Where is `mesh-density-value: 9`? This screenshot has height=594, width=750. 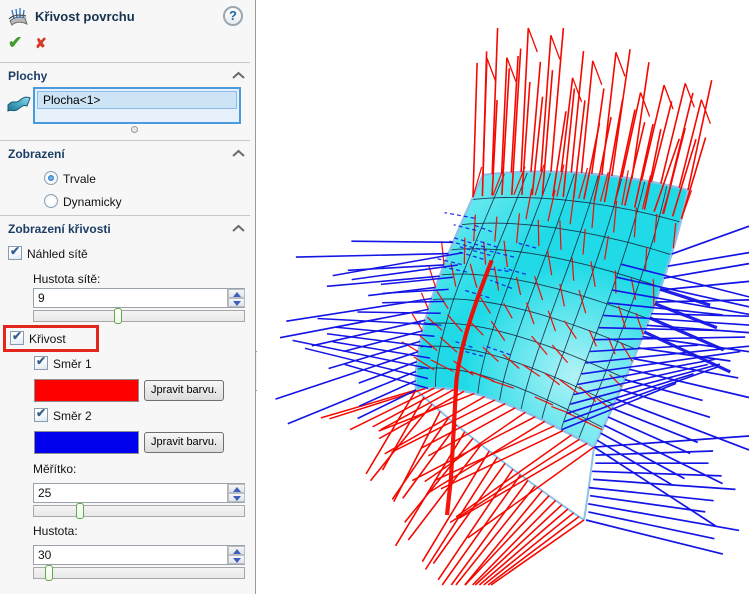
mesh-density-value: 9 is located at coordinates (41, 298).